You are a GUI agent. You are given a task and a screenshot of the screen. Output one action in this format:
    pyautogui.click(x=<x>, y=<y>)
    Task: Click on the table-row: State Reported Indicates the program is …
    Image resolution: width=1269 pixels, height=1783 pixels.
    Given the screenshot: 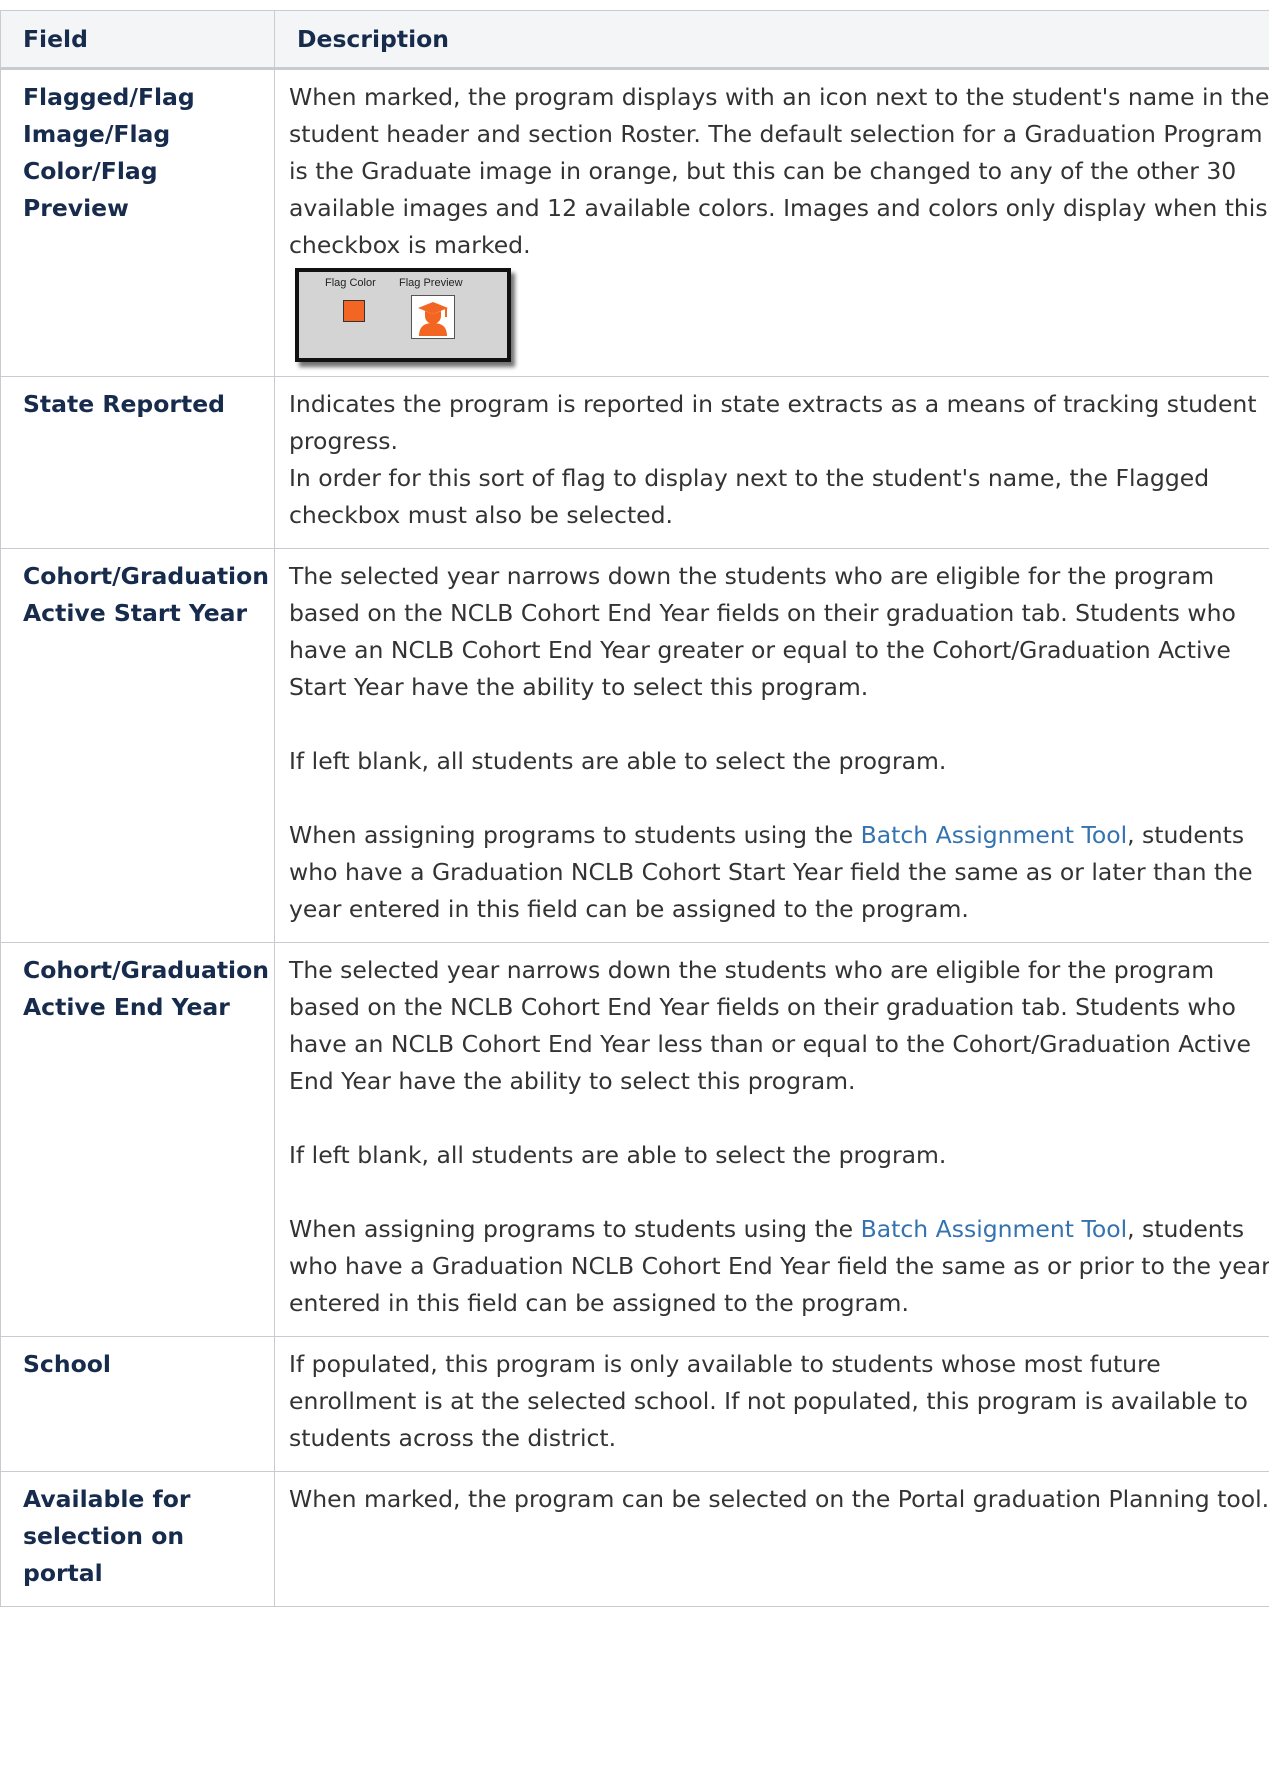 What is the action you would take?
    pyautogui.click(x=634, y=462)
    